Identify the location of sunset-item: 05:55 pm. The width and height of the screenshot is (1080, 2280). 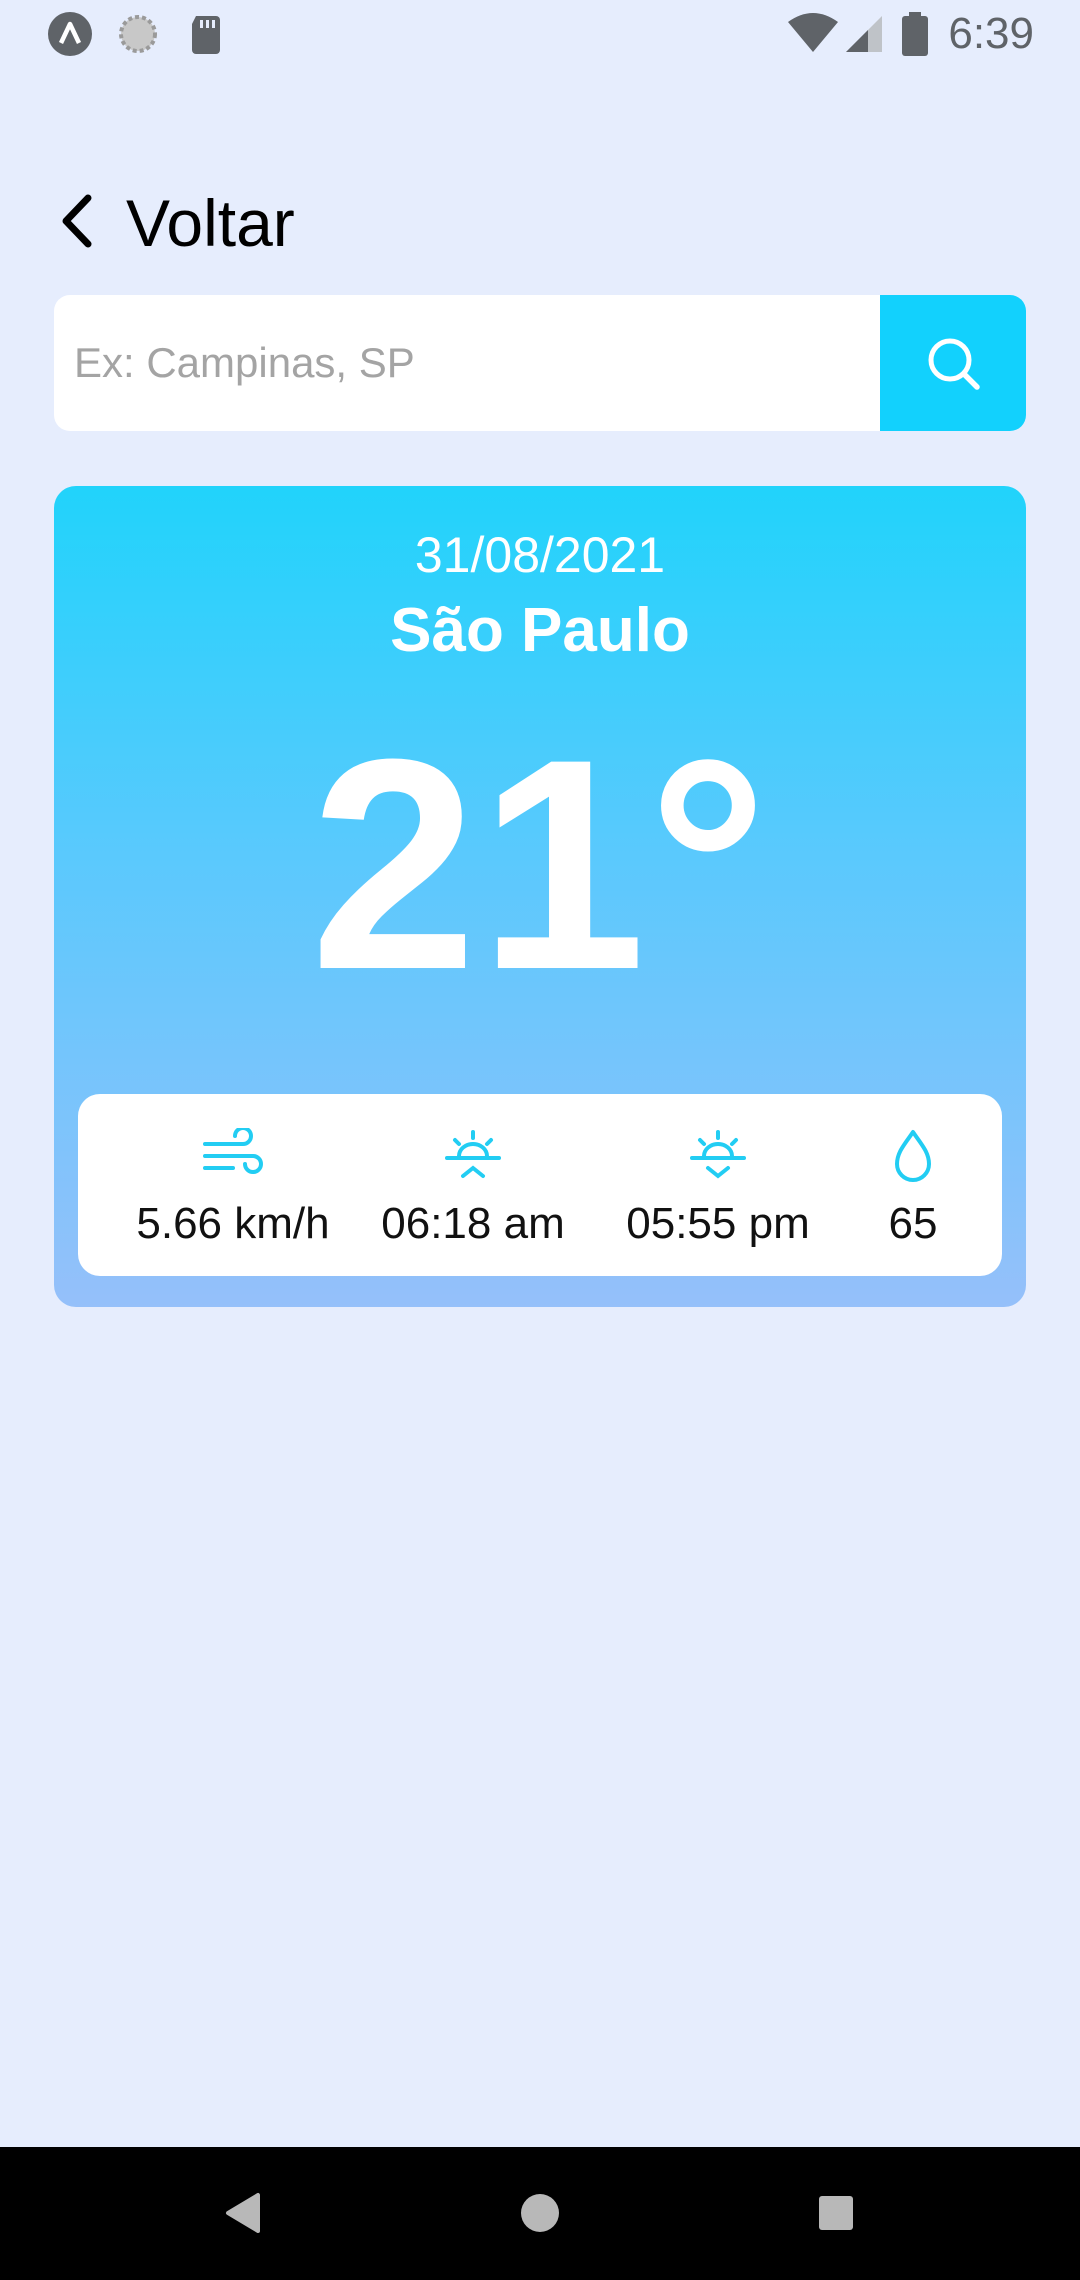
(718, 1185).